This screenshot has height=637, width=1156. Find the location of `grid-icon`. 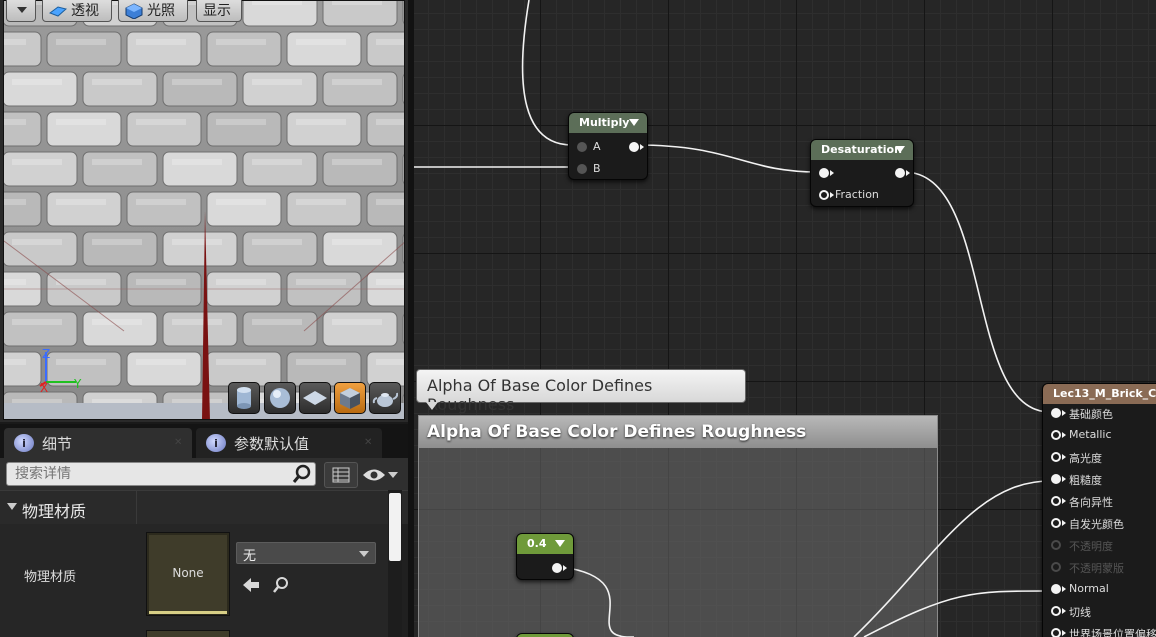

grid-icon is located at coordinates (341, 475).